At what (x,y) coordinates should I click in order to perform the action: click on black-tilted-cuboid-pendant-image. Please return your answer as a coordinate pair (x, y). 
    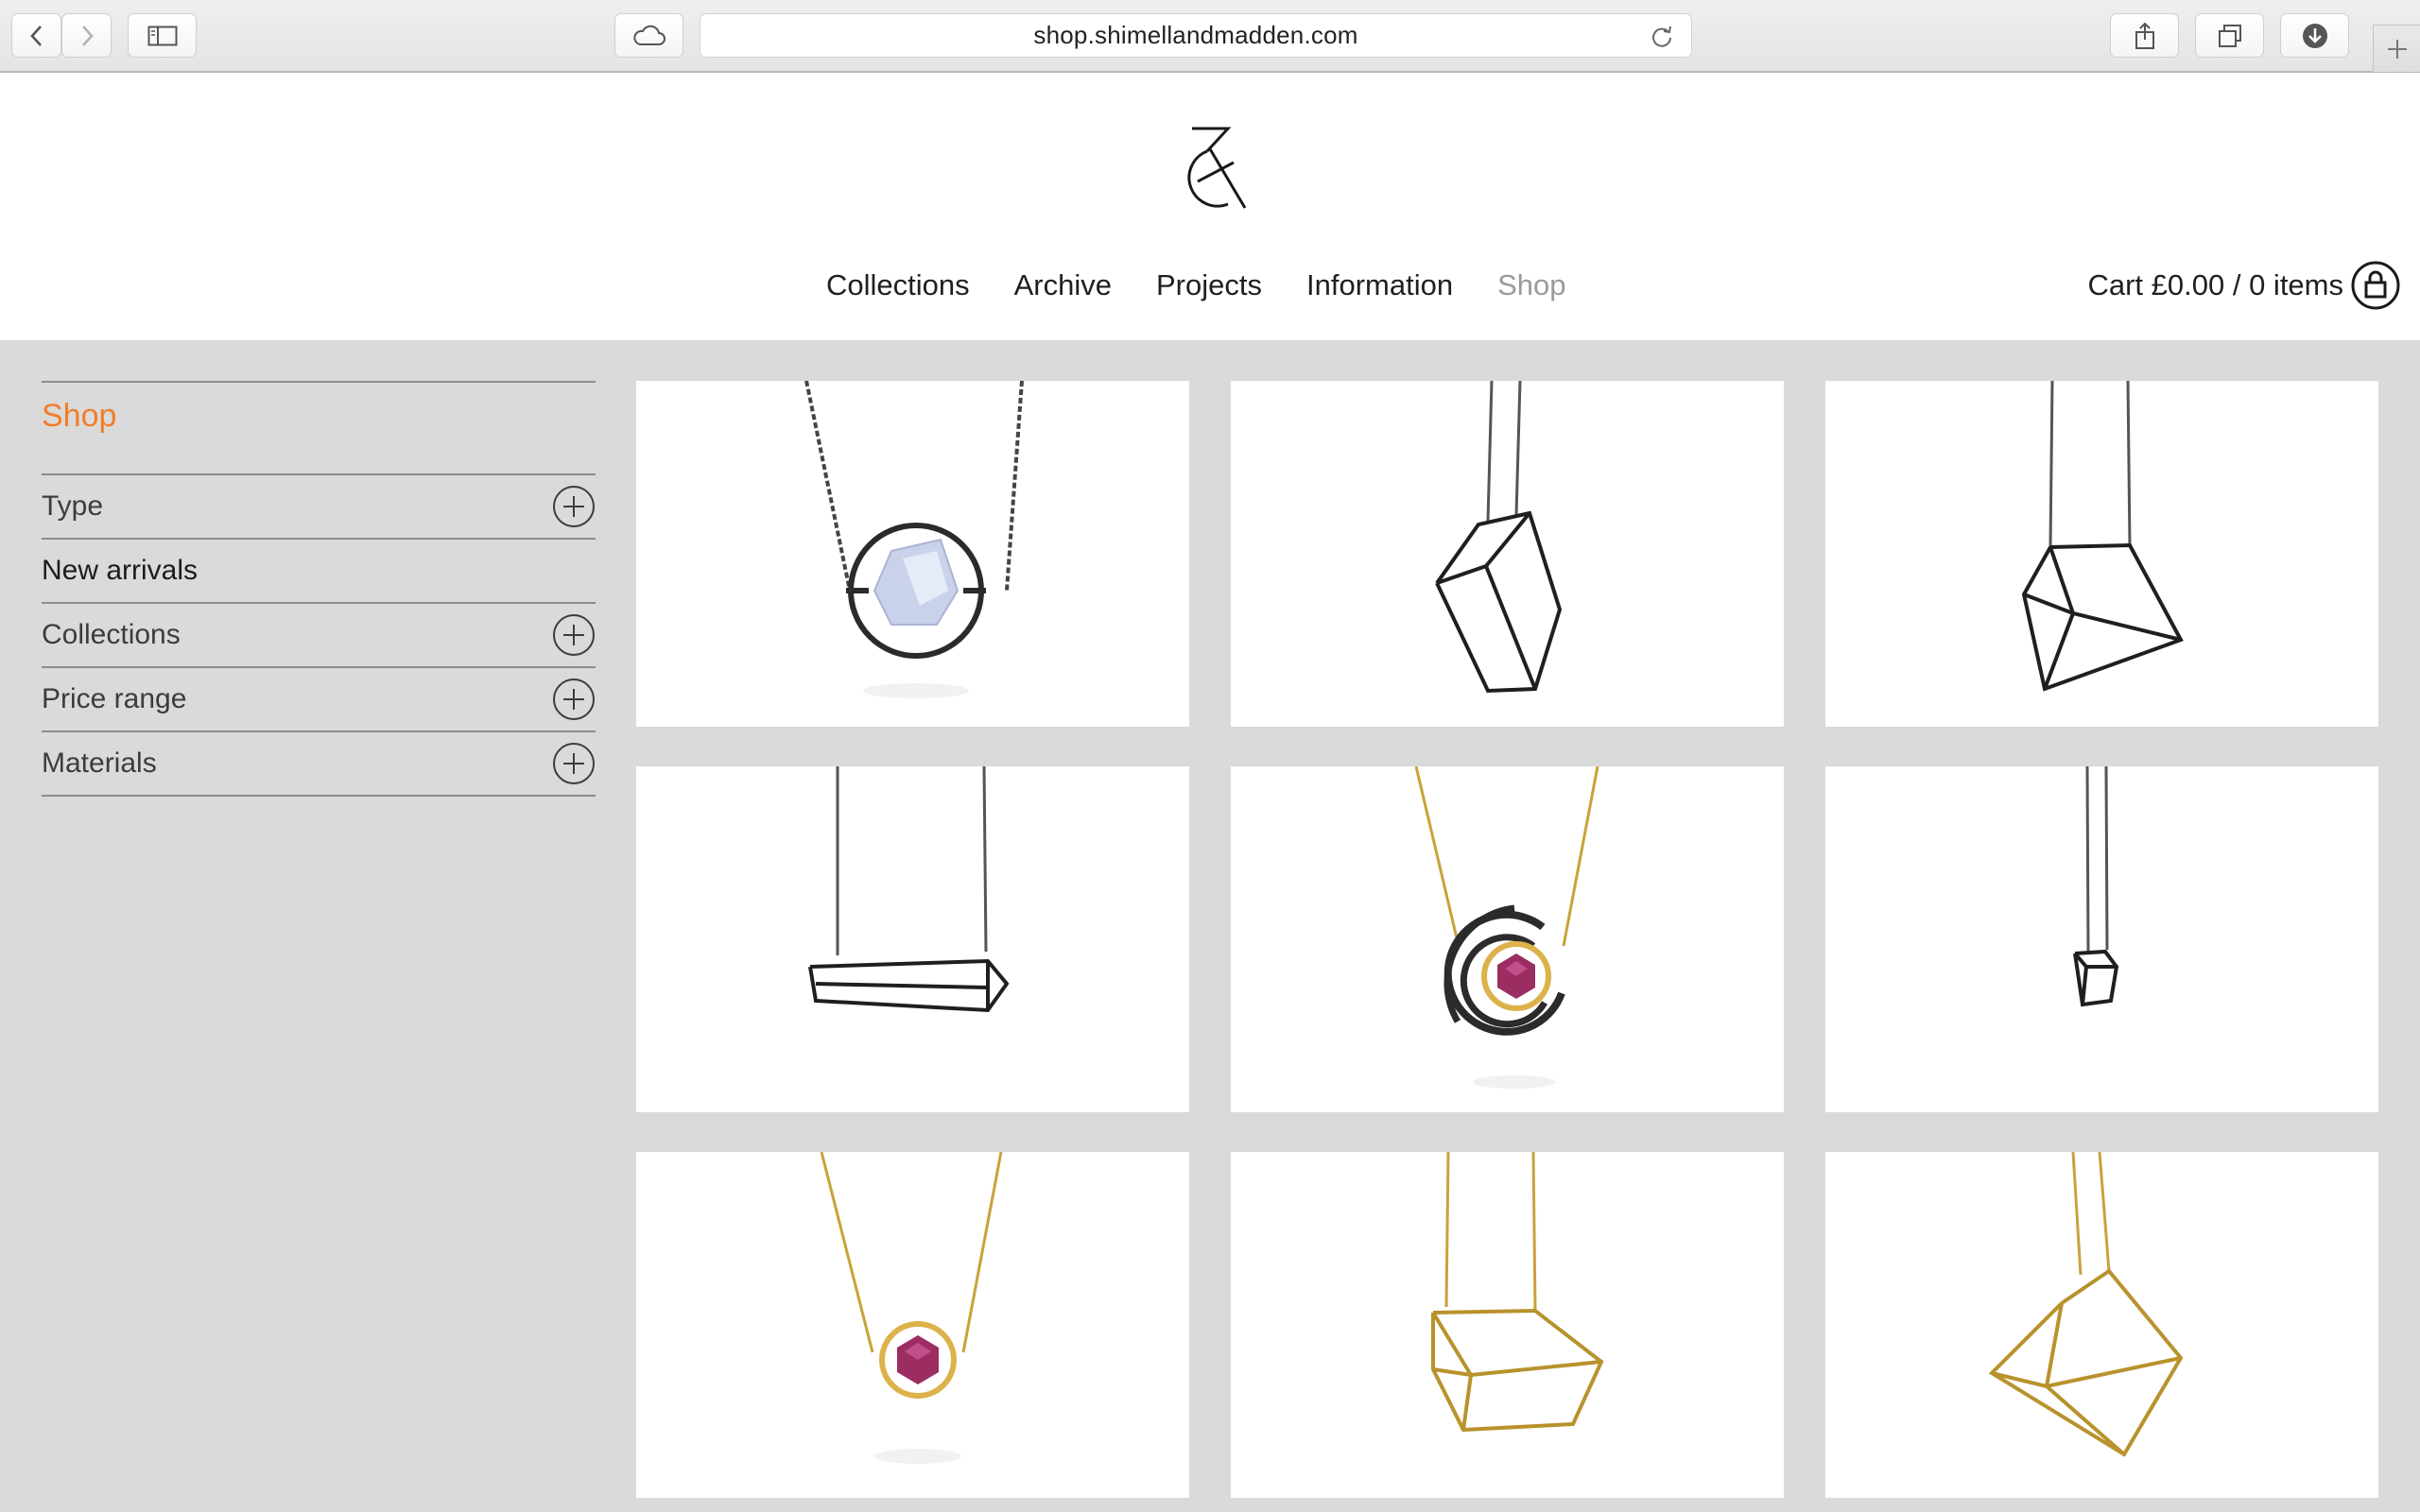
    Looking at the image, I should click on (1499, 537).